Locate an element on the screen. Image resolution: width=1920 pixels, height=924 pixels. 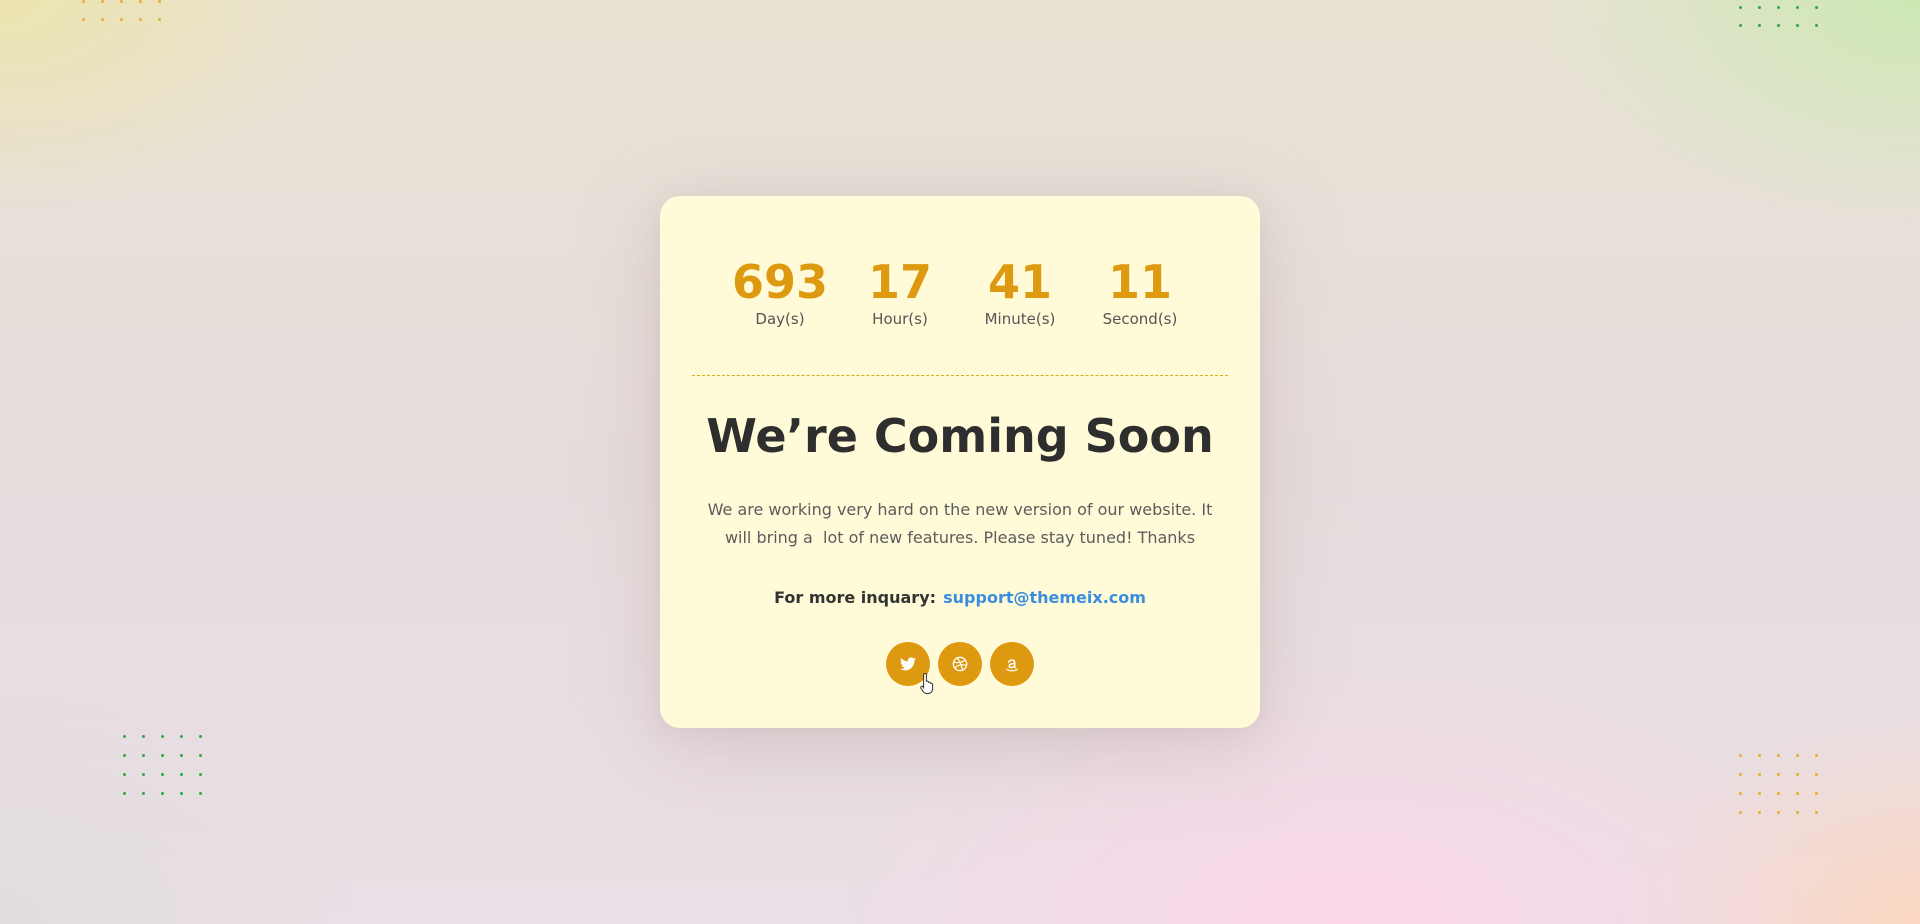
social-links is located at coordinates (960, 664).